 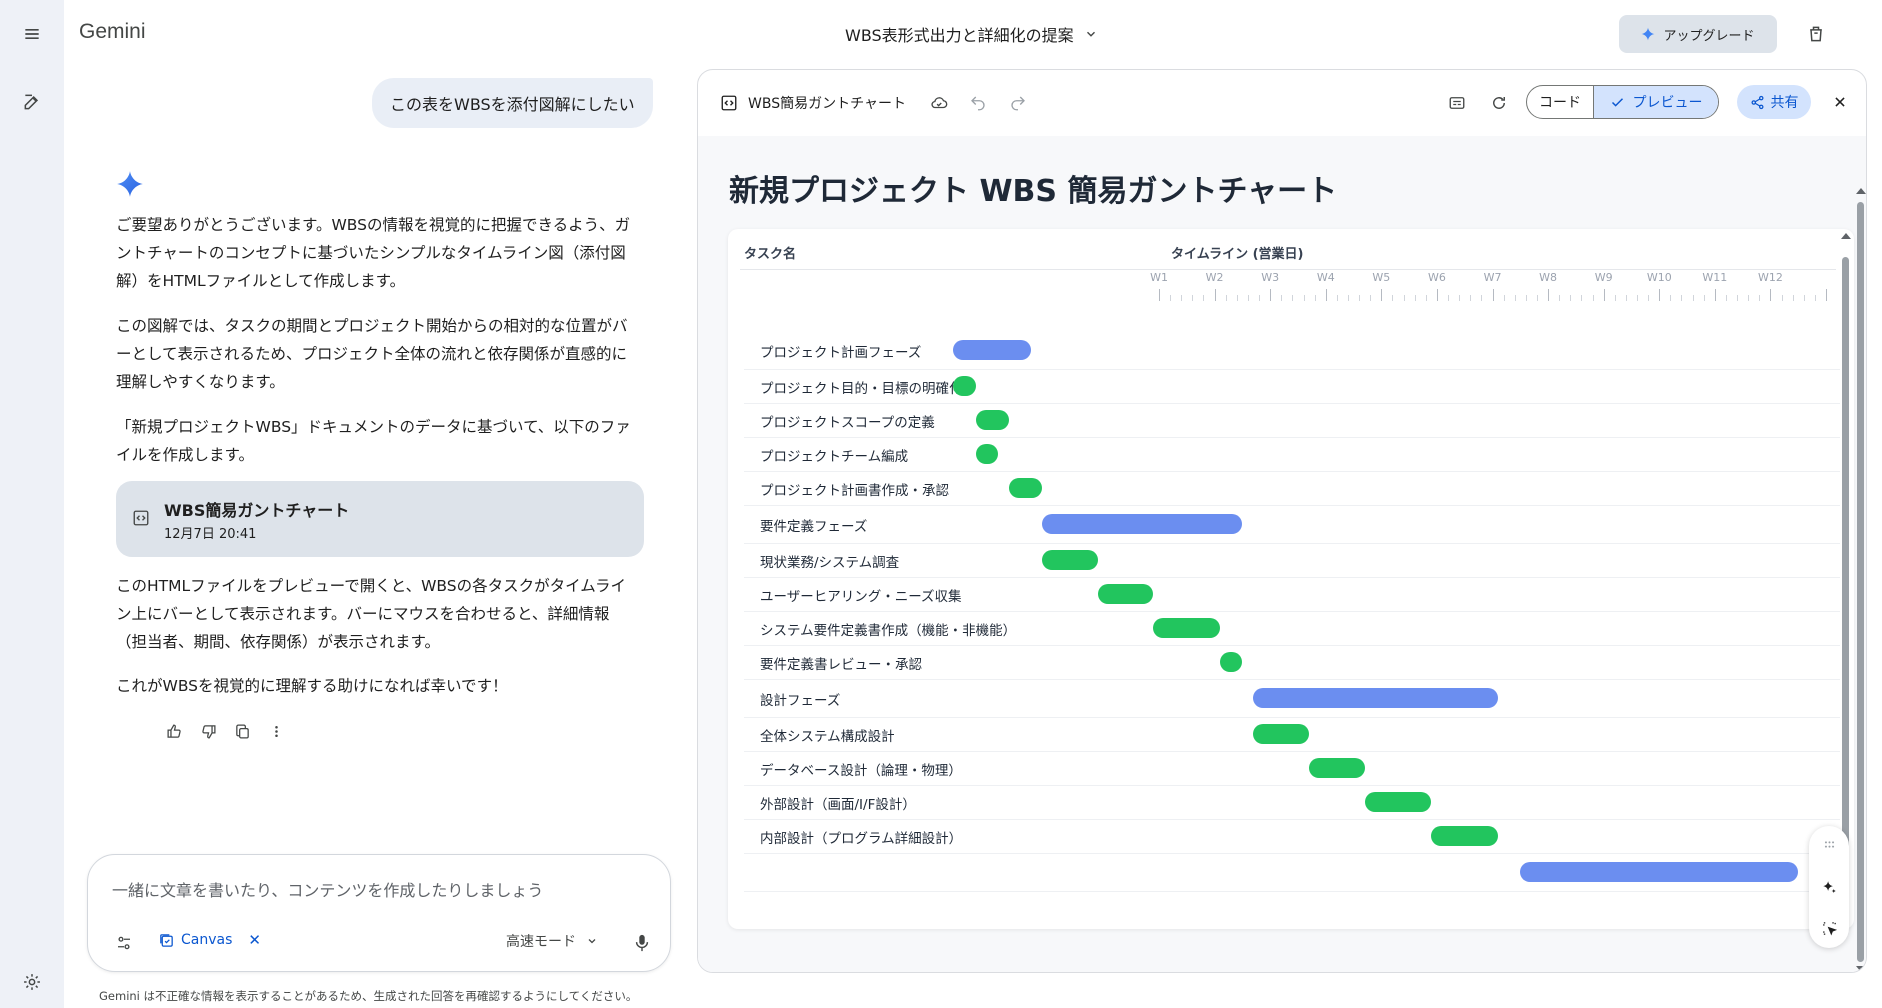 What do you see at coordinates (209, 940) in the screenshot?
I see `canvas-chip: Canvas ✕` at bounding box center [209, 940].